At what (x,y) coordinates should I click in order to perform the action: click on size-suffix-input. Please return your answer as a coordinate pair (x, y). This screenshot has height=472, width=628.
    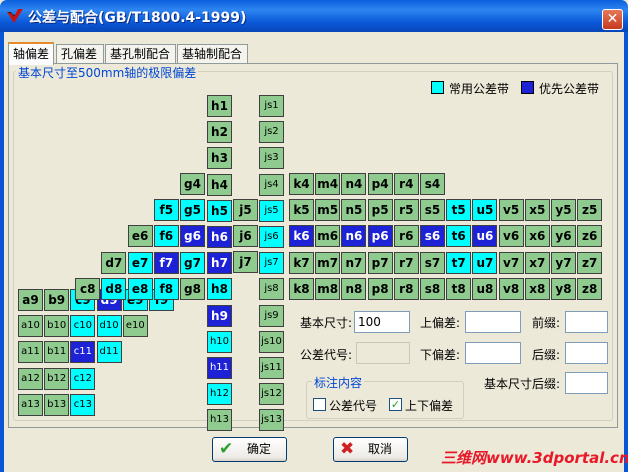
    Looking at the image, I should click on (586, 383).